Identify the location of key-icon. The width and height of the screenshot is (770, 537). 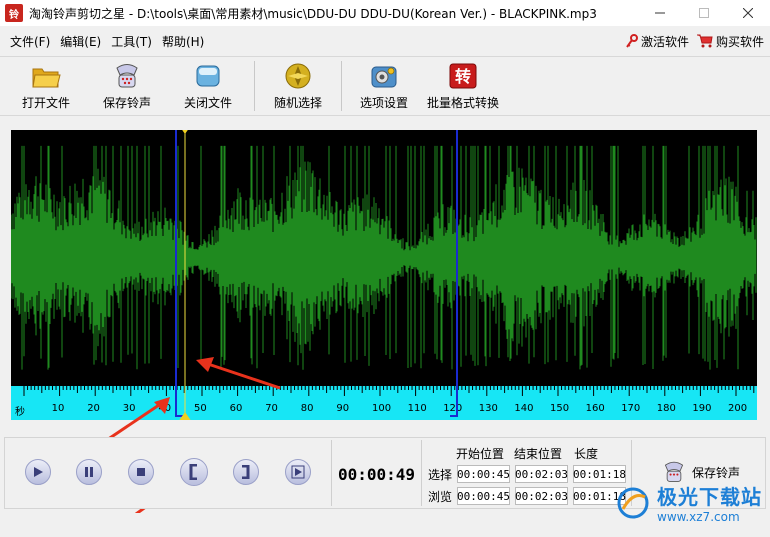
(632, 41).